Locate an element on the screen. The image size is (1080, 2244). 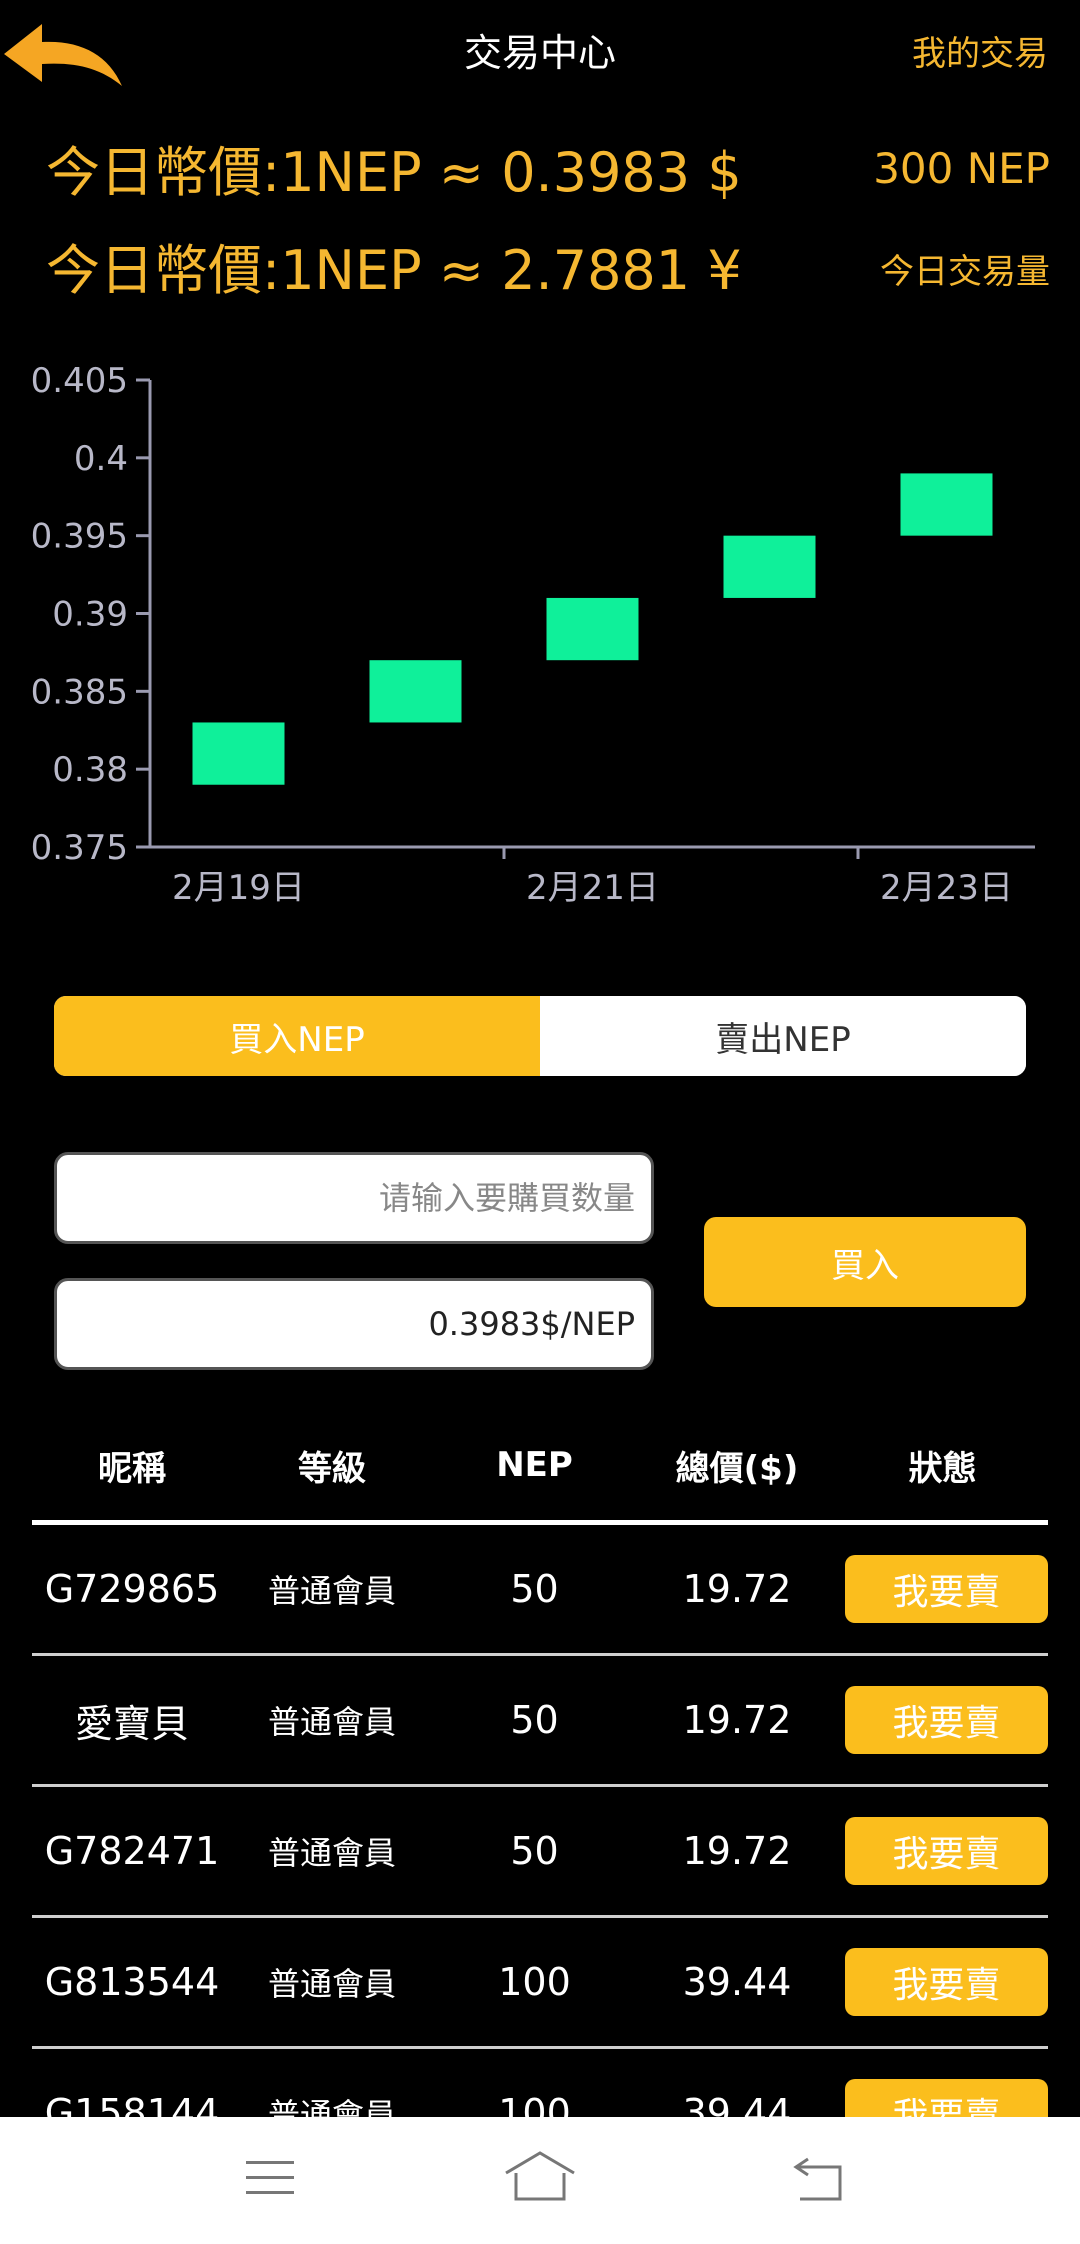
y-tick-label: 0.4 is located at coordinates (101, 459).